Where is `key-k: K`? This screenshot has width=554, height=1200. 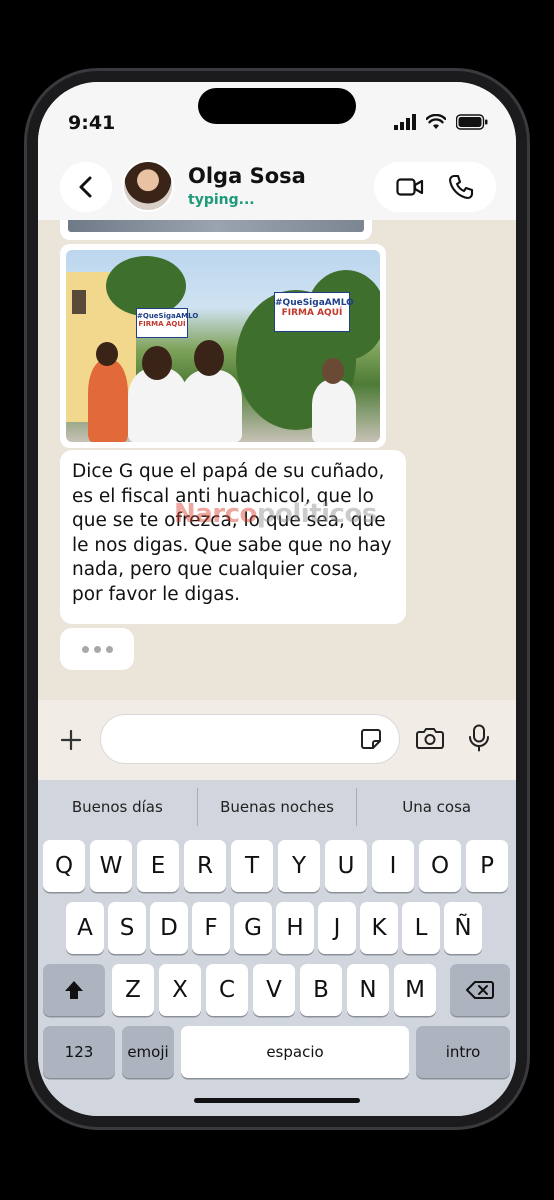
key-k: K is located at coordinates (379, 928).